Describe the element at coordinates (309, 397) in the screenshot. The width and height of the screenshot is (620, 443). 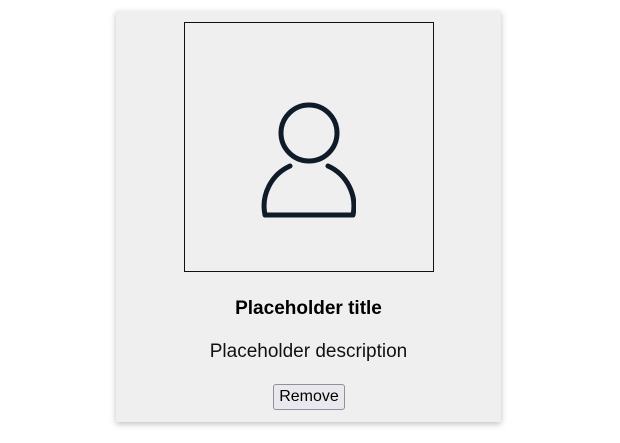
I see `remove-button: Remove` at that location.